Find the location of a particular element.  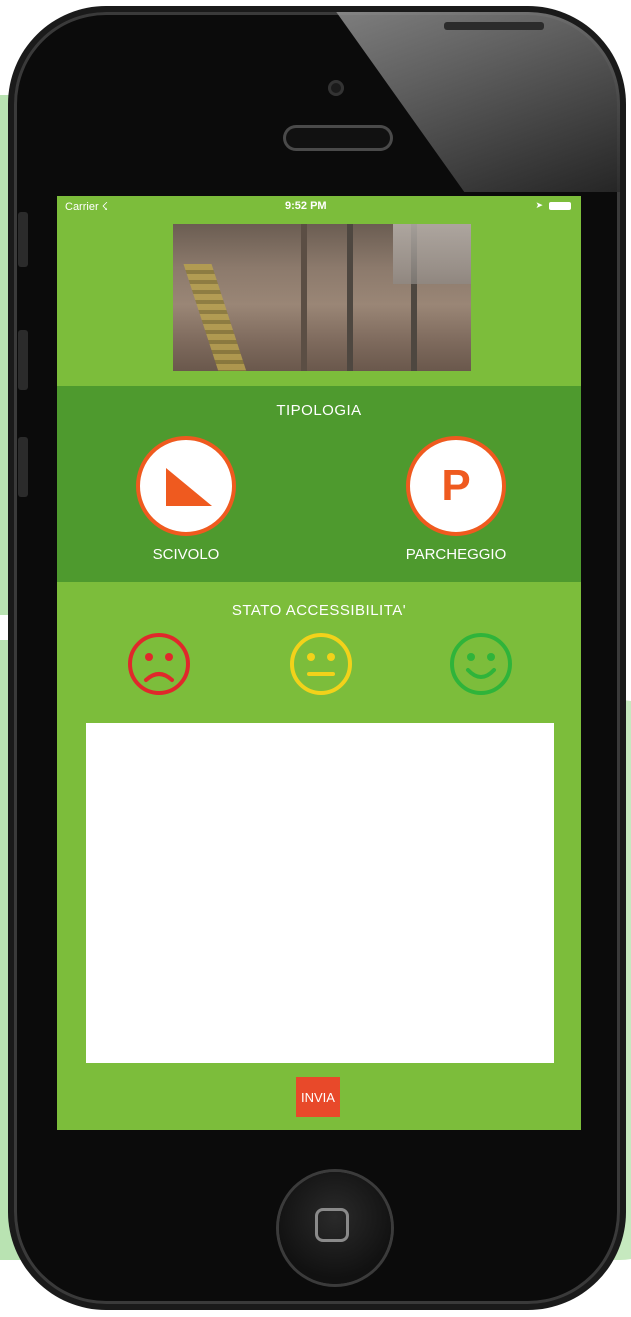

volume-up-button is located at coordinates (23, 360).